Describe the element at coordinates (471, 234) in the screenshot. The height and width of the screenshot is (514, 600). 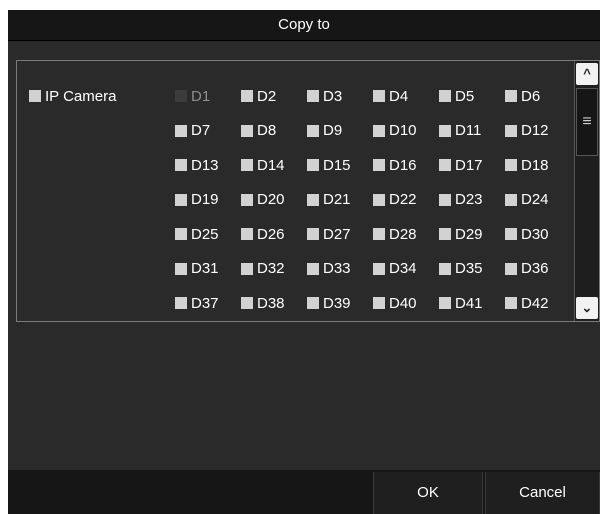
I see `channel-checkbox-item: D29` at that location.